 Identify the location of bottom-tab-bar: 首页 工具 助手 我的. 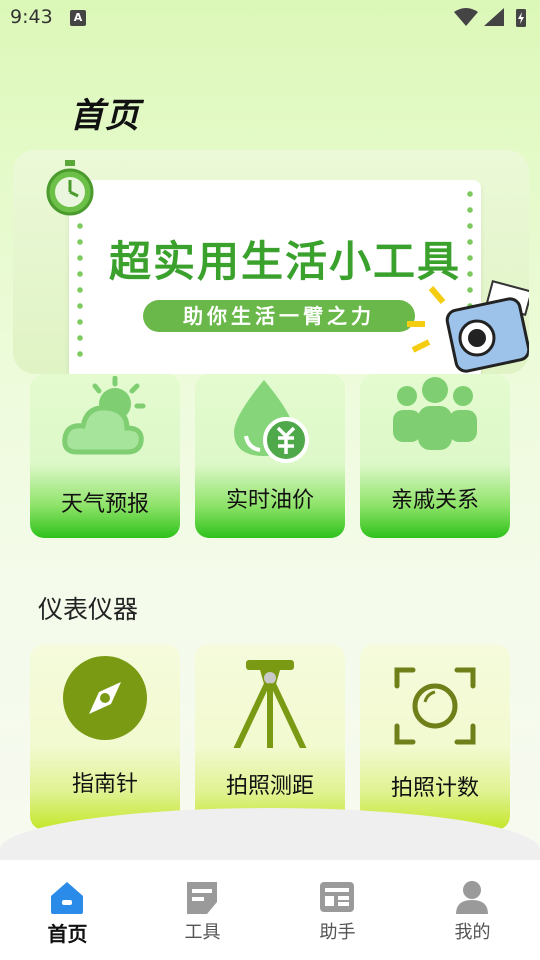
(270, 910).